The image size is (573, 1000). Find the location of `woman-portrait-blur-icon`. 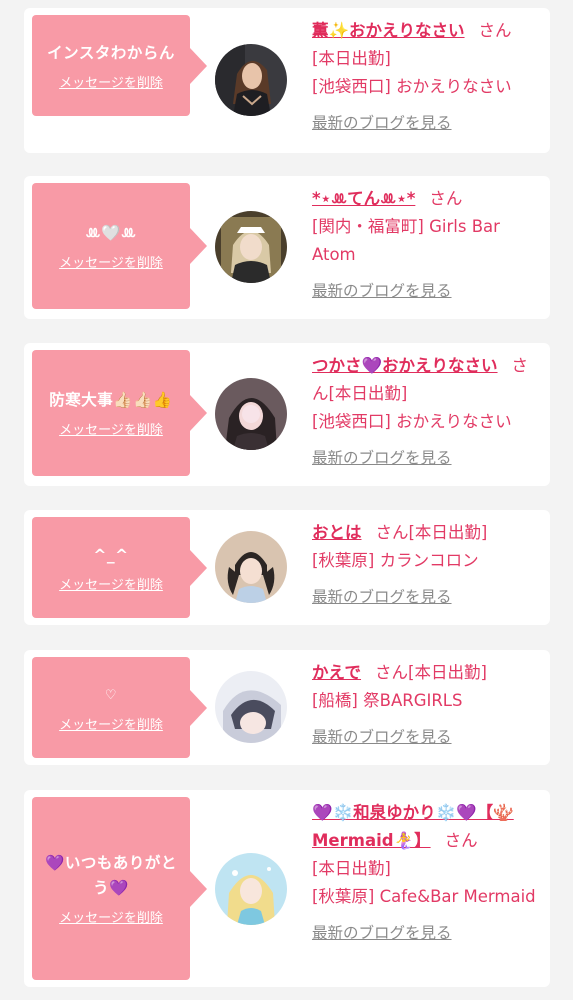

woman-portrait-blur-icon is located at coordinates (251, 414).